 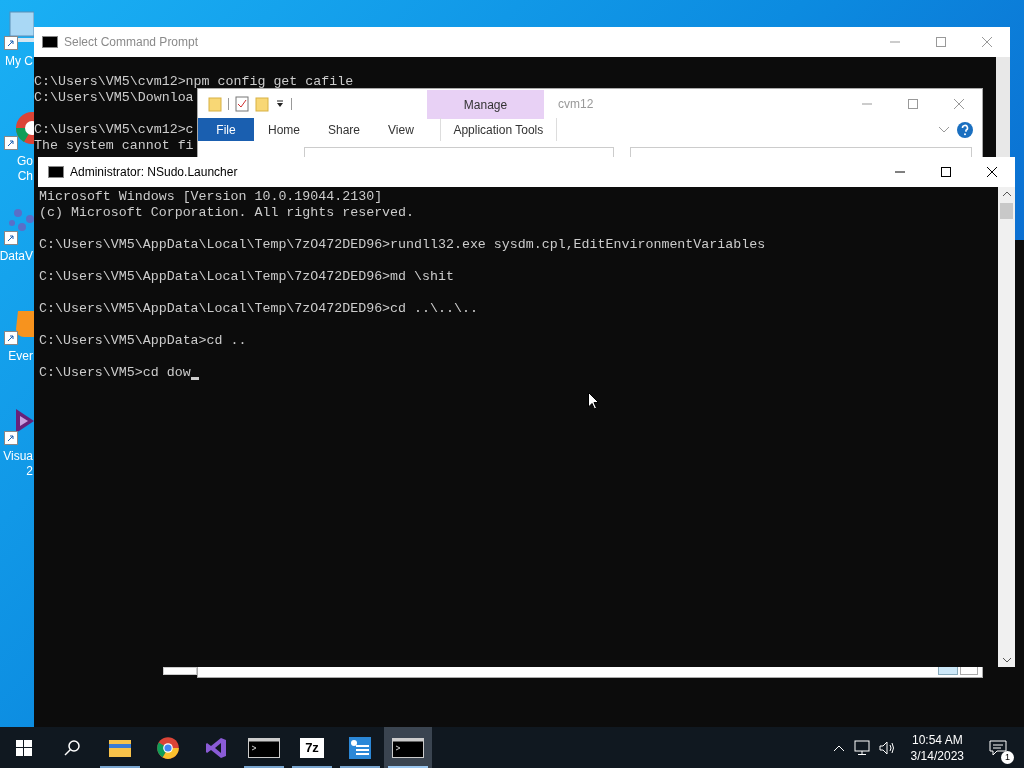 What do you see at coordinates (344, 129) in the screenshot?
I see `ribbon-tab: Share` at bounding box center [344, 129].